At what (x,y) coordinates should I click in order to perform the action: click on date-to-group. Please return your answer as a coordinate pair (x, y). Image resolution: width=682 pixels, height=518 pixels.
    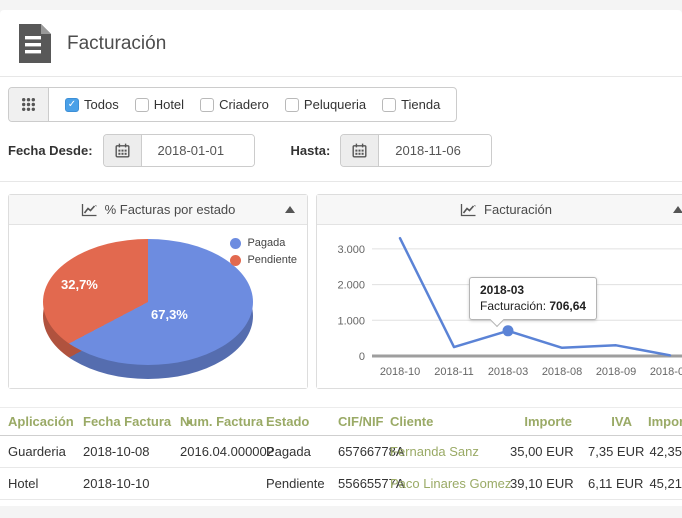
    Looking at the image, I should click on (416, 150).